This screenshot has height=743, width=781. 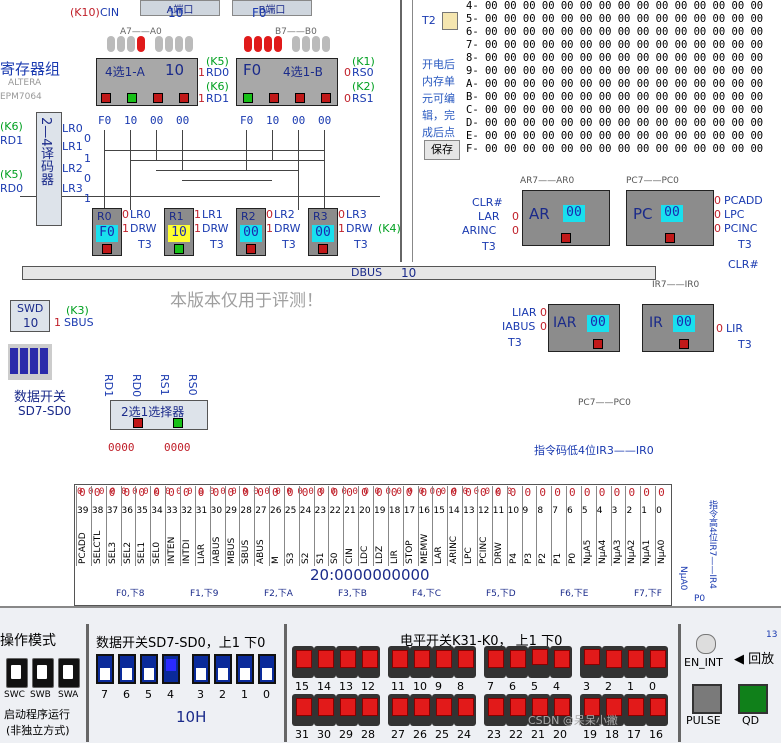 I want to click on control-signal-name: NµA1, so click(x=647, y=551).